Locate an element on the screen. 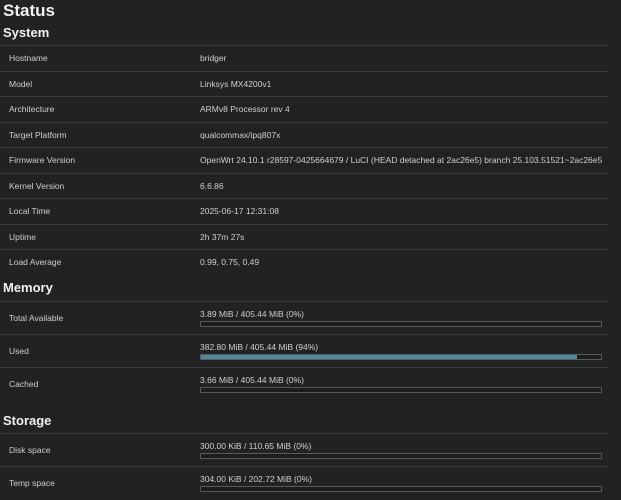 This screenshot has width=621, height=500. storage-row-temp-space: Temp space 304.00 KiB / 202.72 MiB (0%) is located at coordinates (304, 482).